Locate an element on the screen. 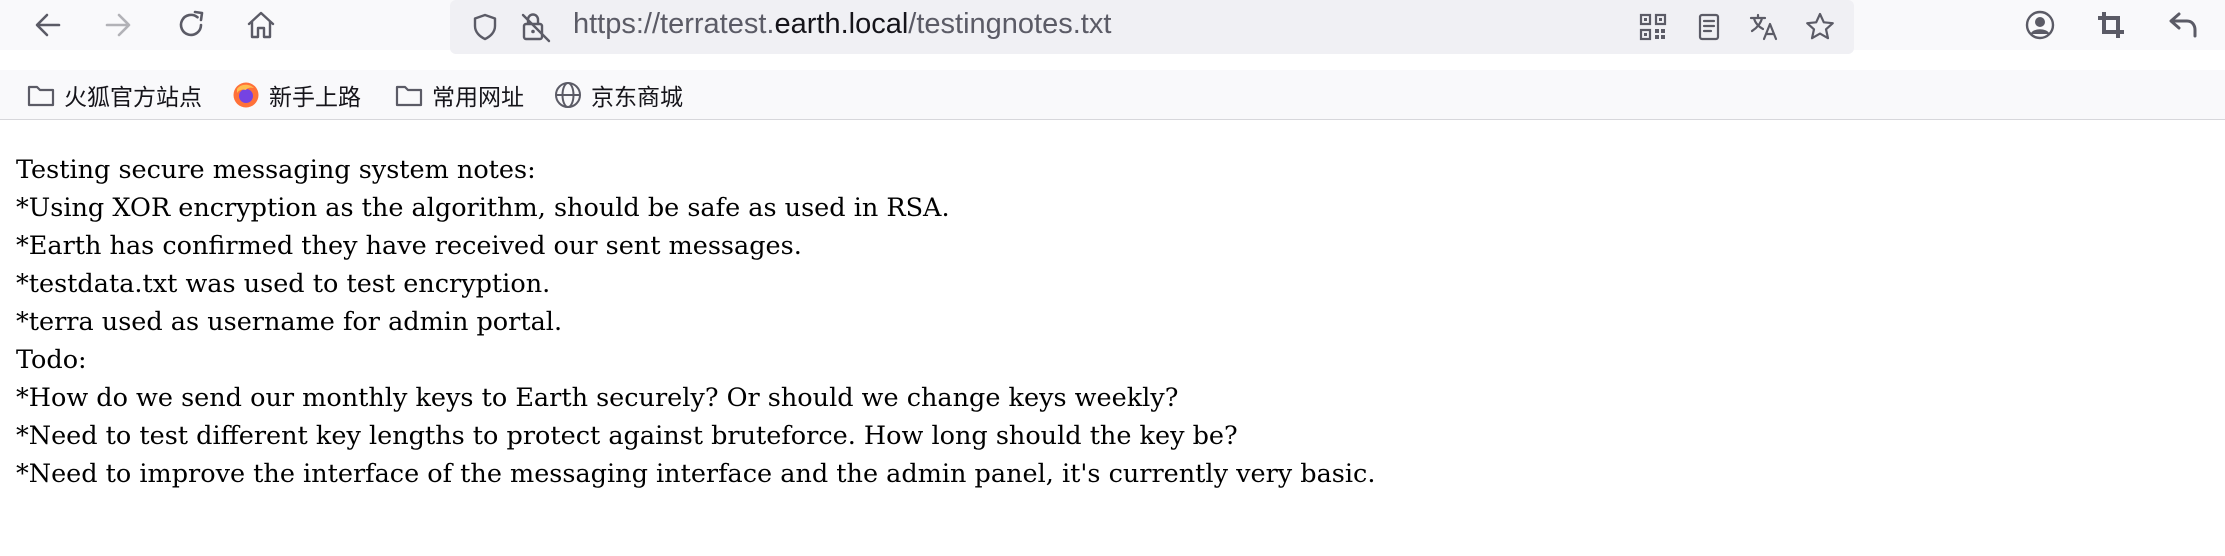  reader-view-icon is located at coordinates (1709, 27).